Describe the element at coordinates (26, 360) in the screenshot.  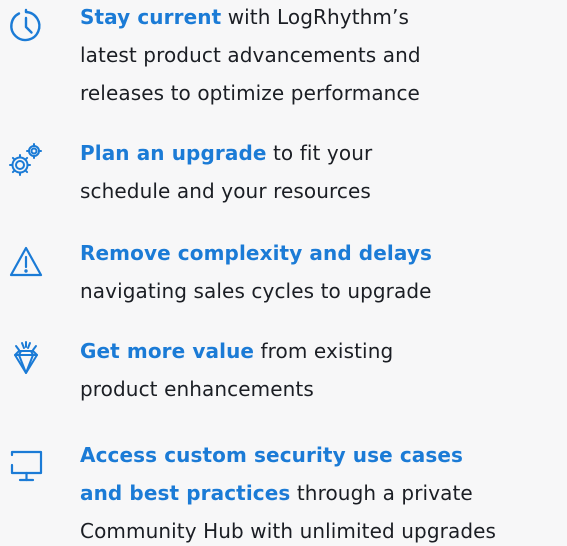
I see `diamond-icon` at that location.